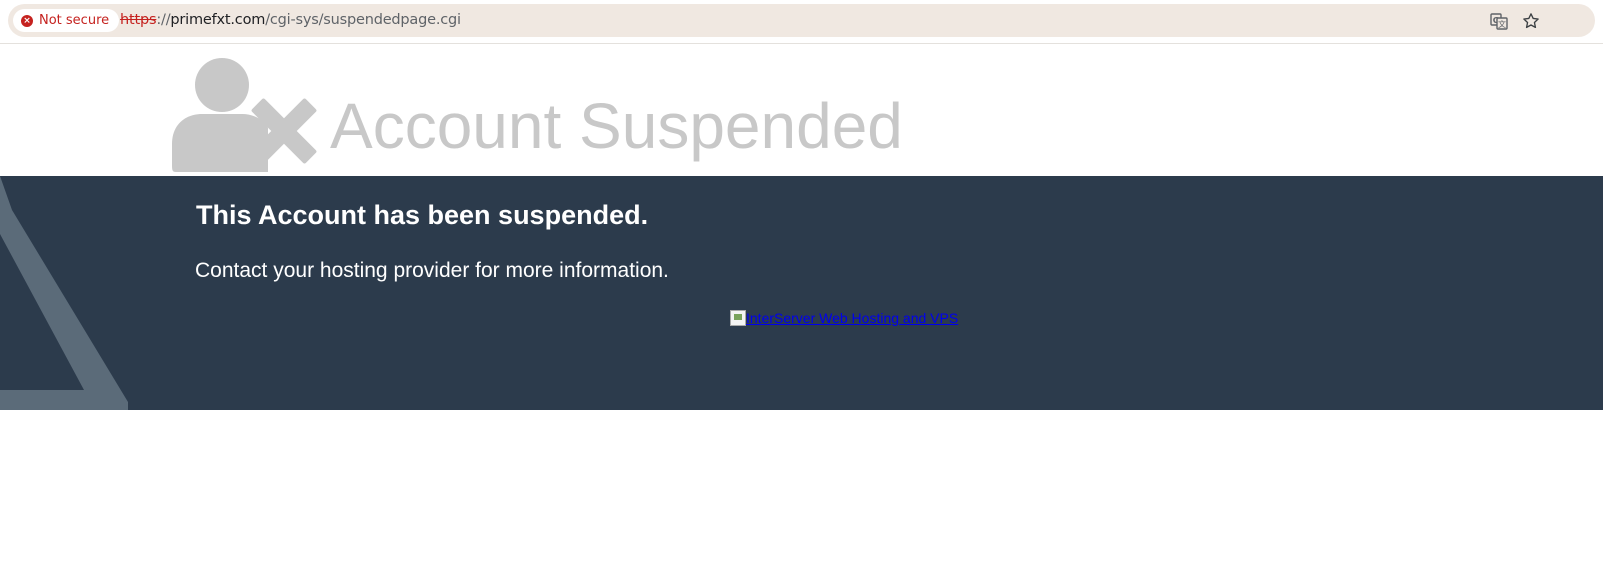  I want to click on banner-alt-text: InterServer Web Hosting and VPS, so click(852, 318).